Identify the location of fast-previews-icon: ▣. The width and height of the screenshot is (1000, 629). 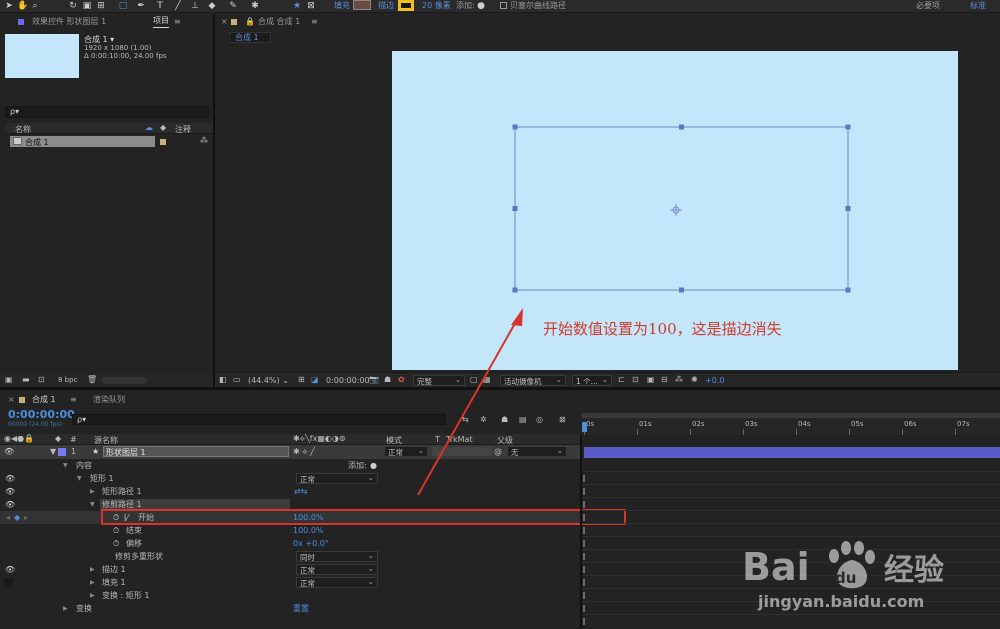
(651, 379).